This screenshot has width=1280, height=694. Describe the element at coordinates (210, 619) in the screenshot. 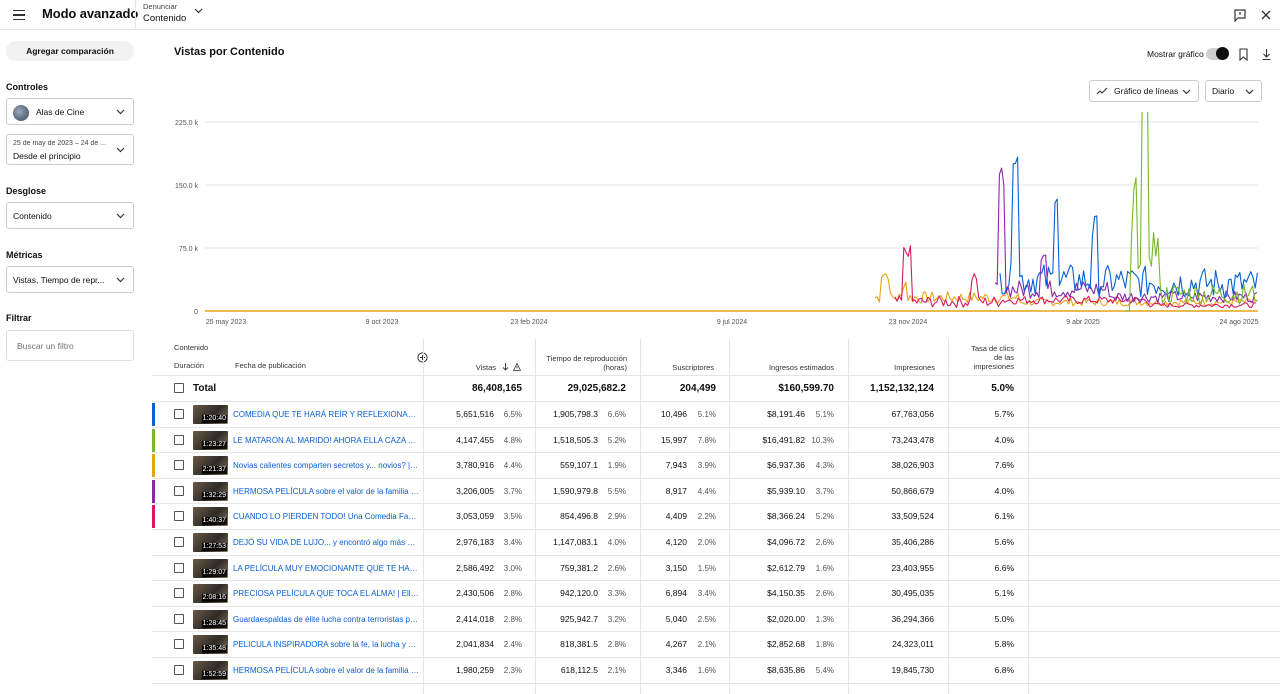

I see `video-thumbnail: 1:28:45` at that location.